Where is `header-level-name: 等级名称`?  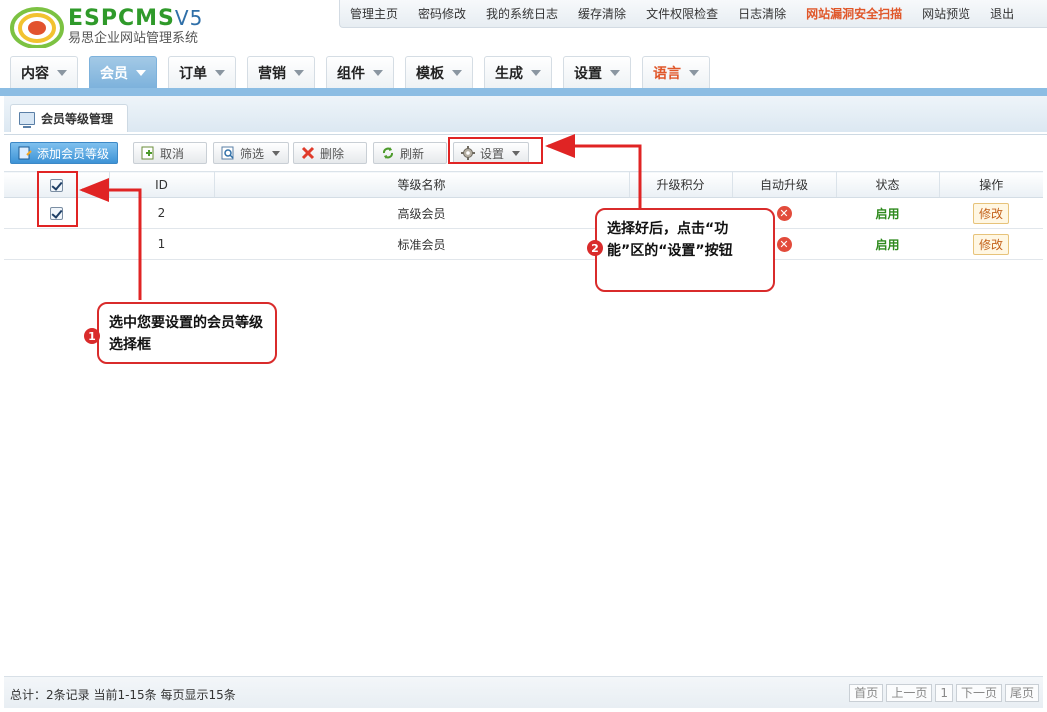
header-level-name: 等级名称 is located at coordinates (422, 184).